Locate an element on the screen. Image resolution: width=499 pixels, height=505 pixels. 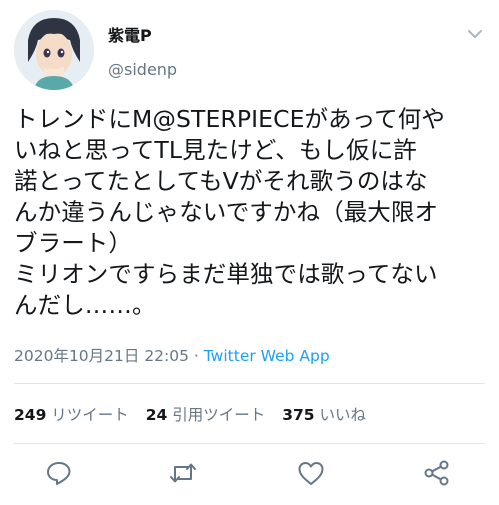
reply-icon is located at coordinates (59, 473).